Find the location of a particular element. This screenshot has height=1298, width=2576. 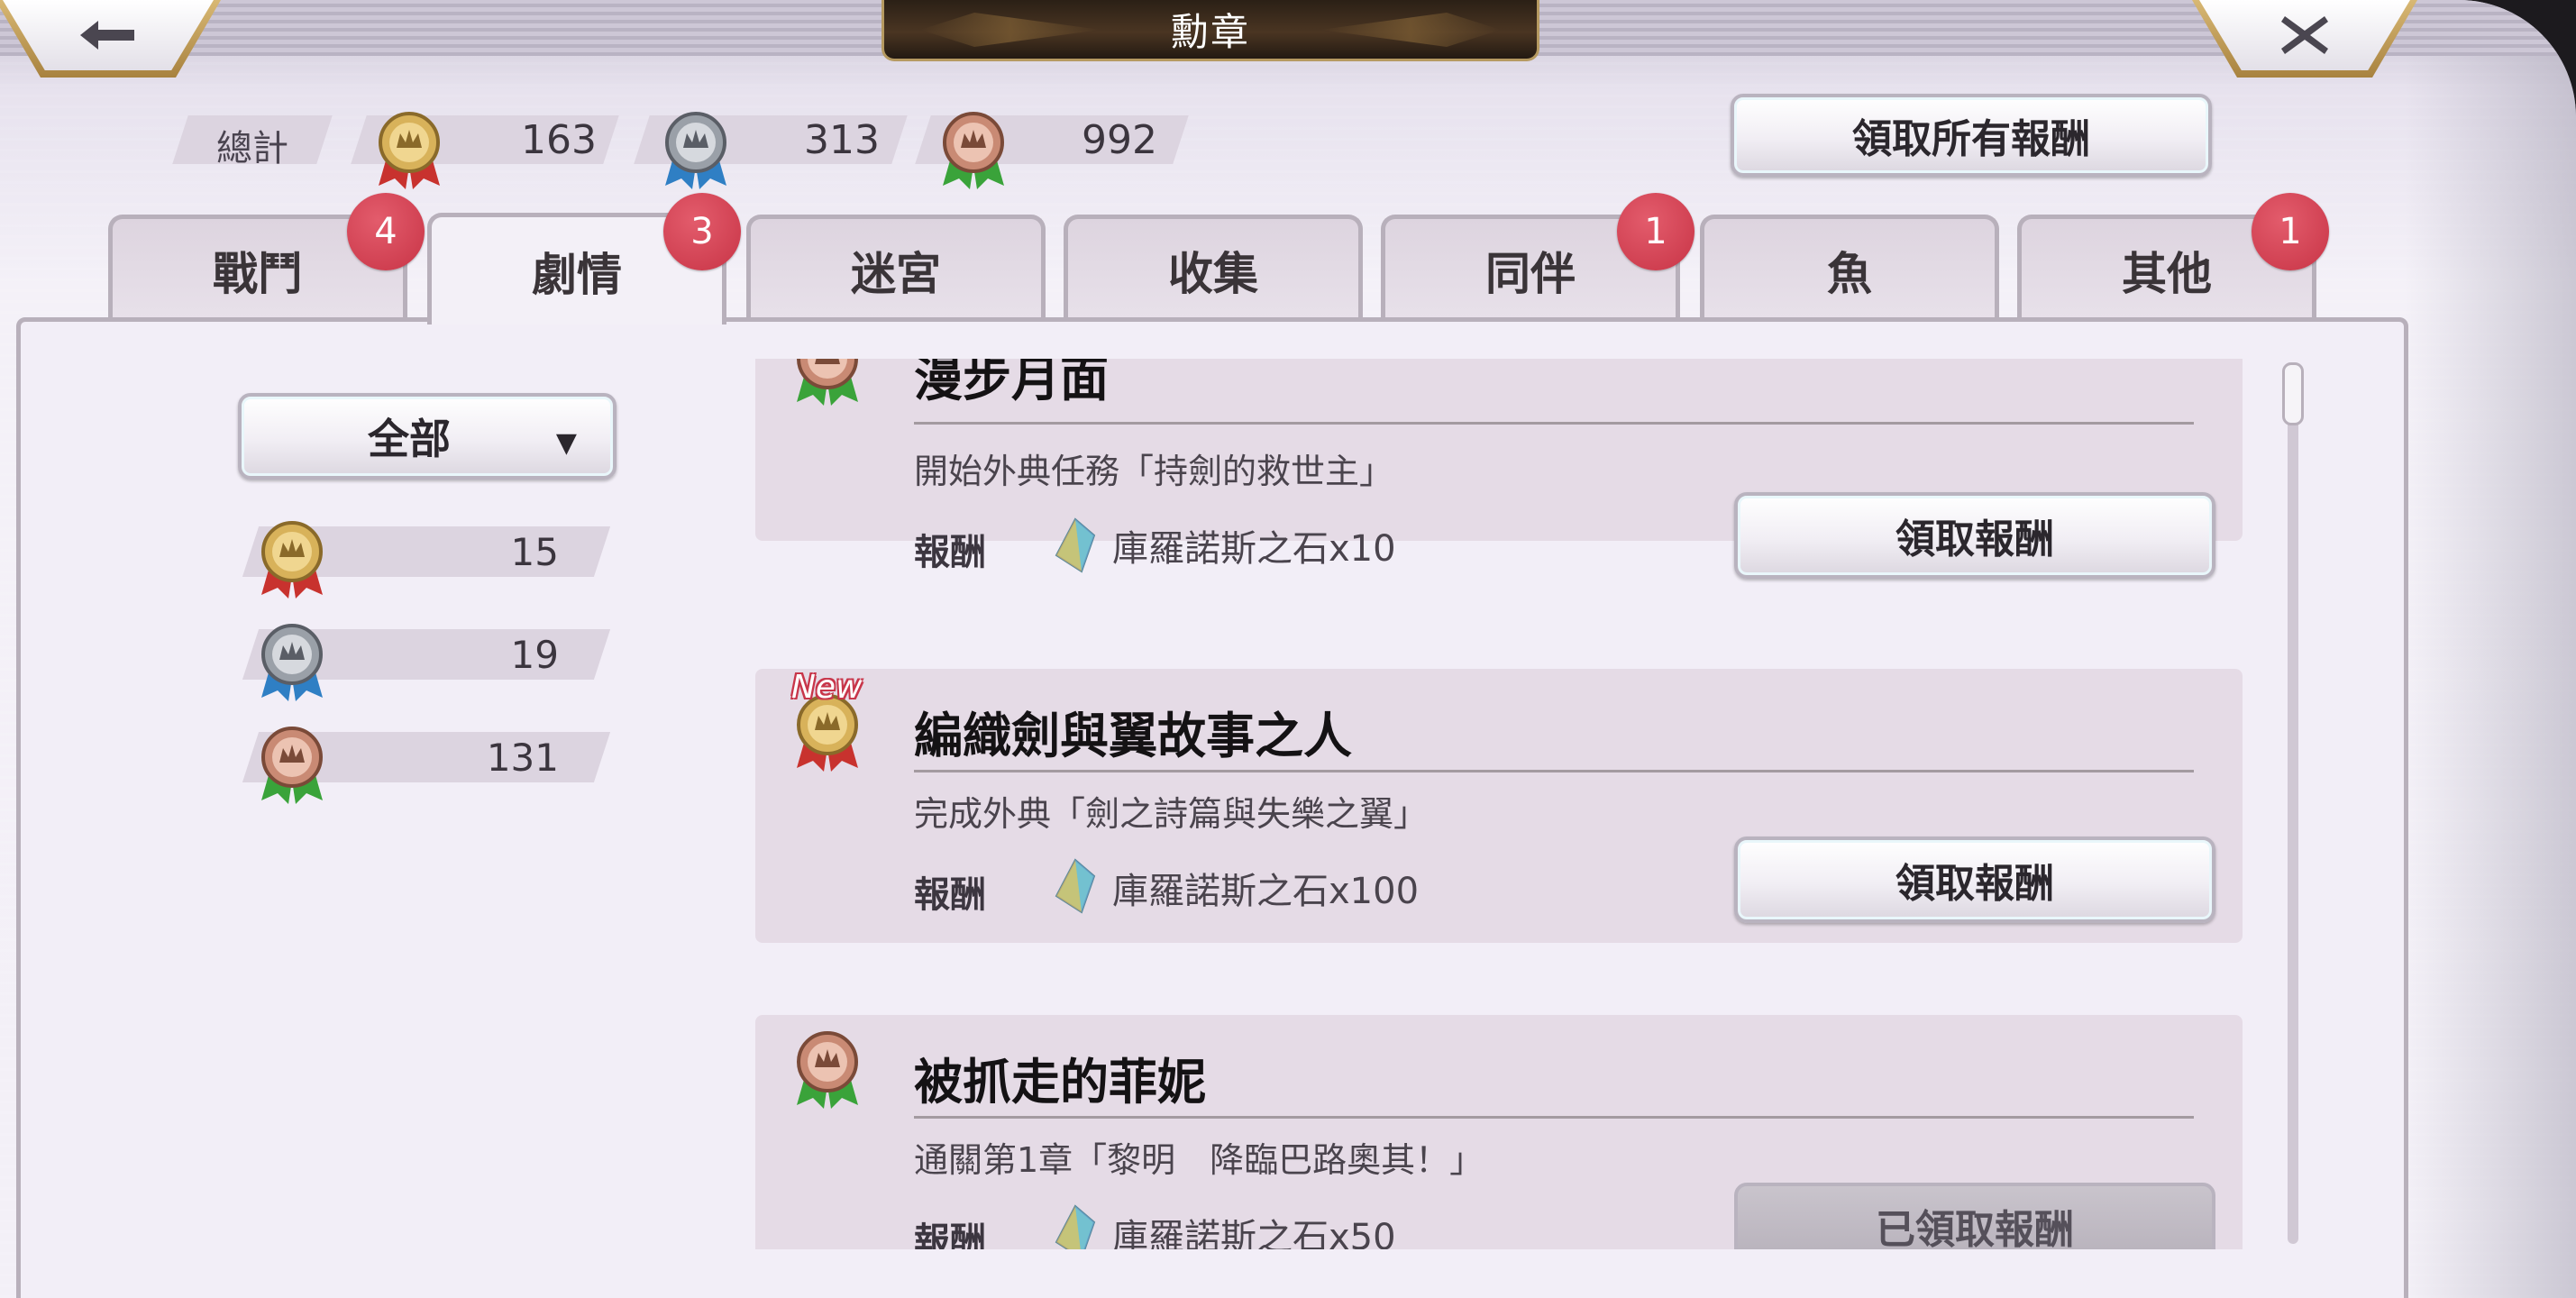

medal-title: 被抓走的菲妮 is located at coordinates (1060, 1082).